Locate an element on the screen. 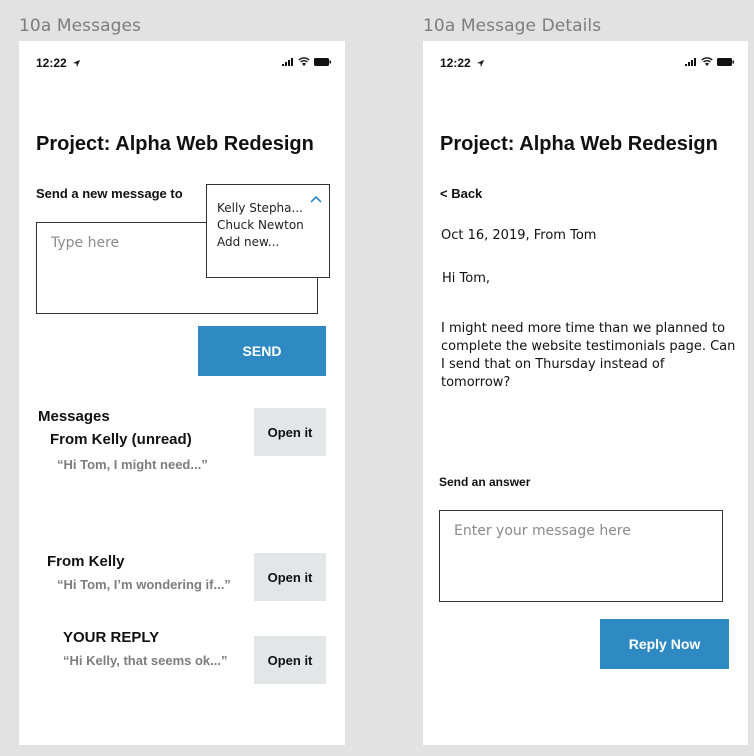  message-sender: From Kelly (unread) is located at coordinates (121, 439).